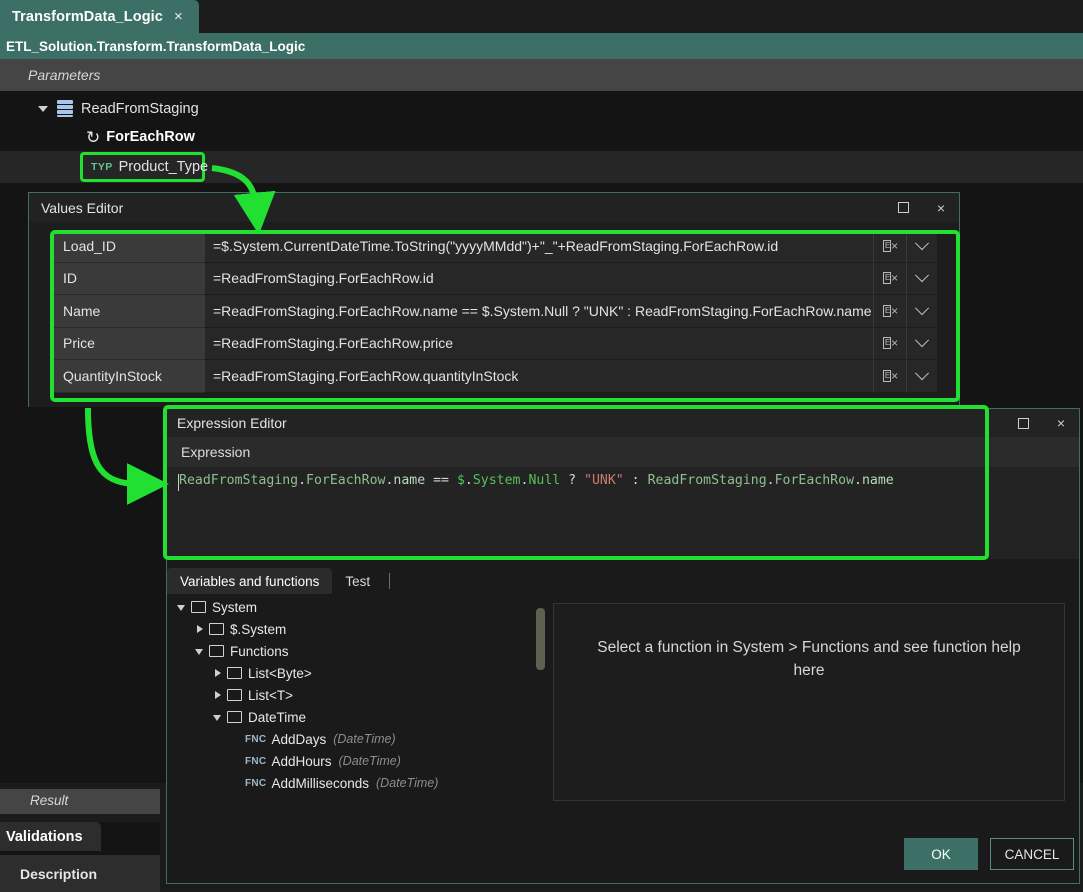 Image resolution: width=1083 pixels, height=892 pixels. What do you see at coordinates (623, 581) in the screenshot?
I see `expression-editor-tabs: Variables and functions Test` at bounding box center [623, 581].